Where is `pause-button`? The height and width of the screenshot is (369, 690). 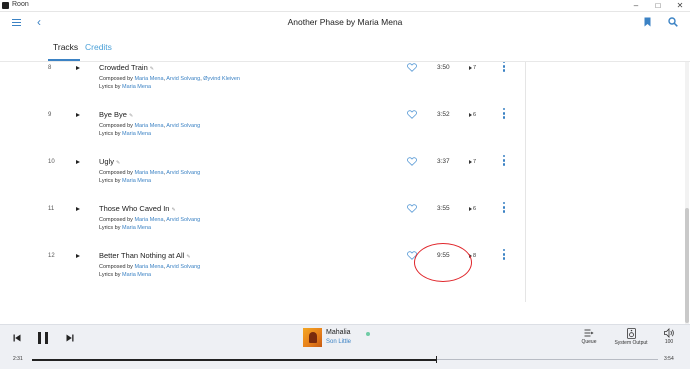
pause-button is located at coordinates (43, 338).